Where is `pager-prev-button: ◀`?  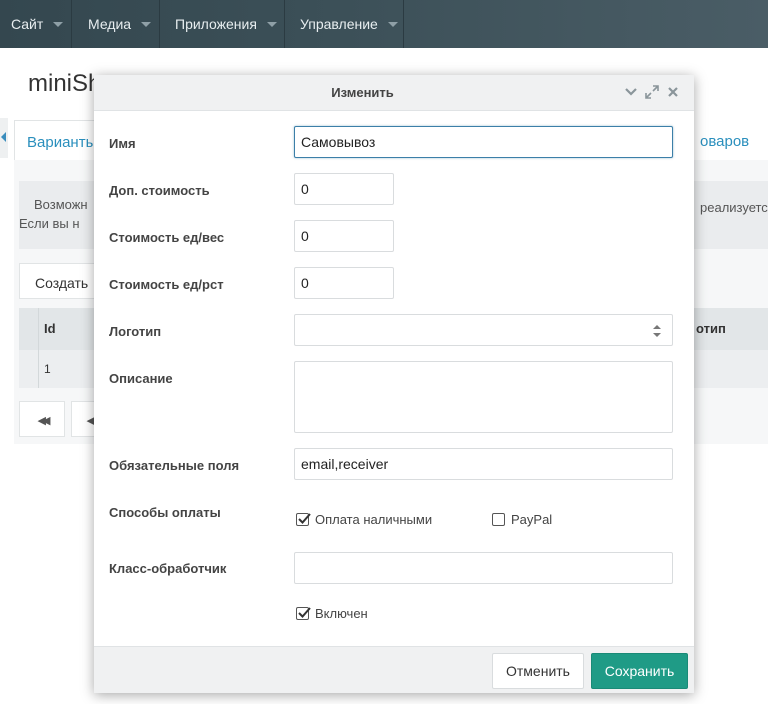 pager-prev-button: ◀ is located at coordinates (83, 419).